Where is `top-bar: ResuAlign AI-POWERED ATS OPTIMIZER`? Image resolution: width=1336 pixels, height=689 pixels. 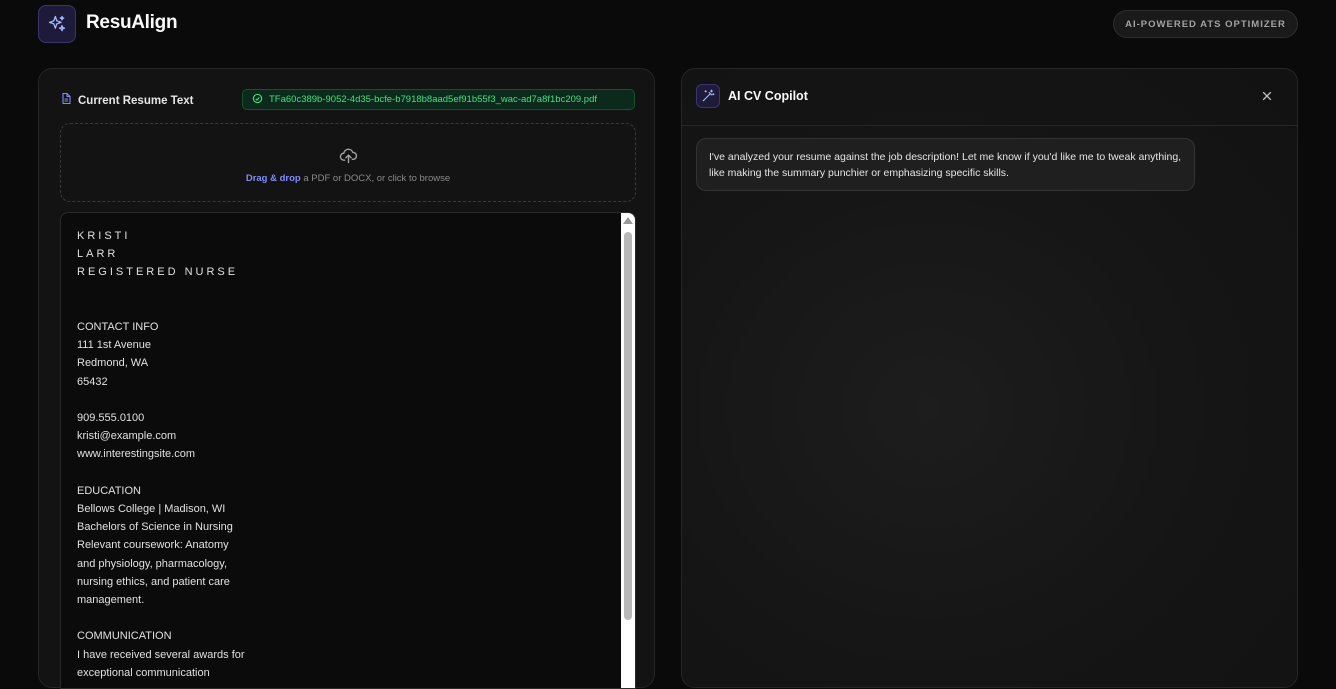
top-bar: ResuAlign AI-POWERED ATS OPTIMIZER is located at coordinates (668, 25).